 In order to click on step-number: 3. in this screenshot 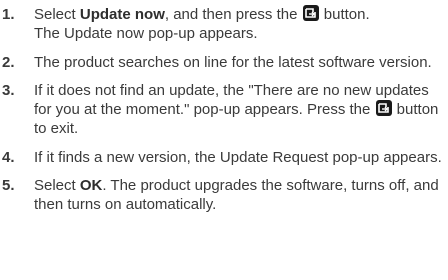, I will do `click(8, 90)`.